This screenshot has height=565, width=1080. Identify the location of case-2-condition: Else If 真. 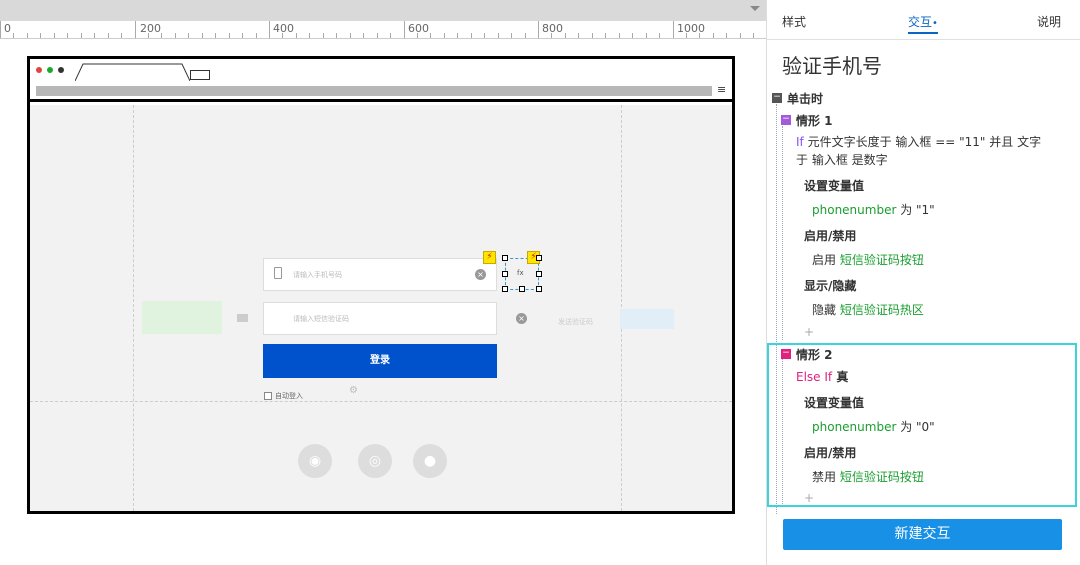
(822, 376).